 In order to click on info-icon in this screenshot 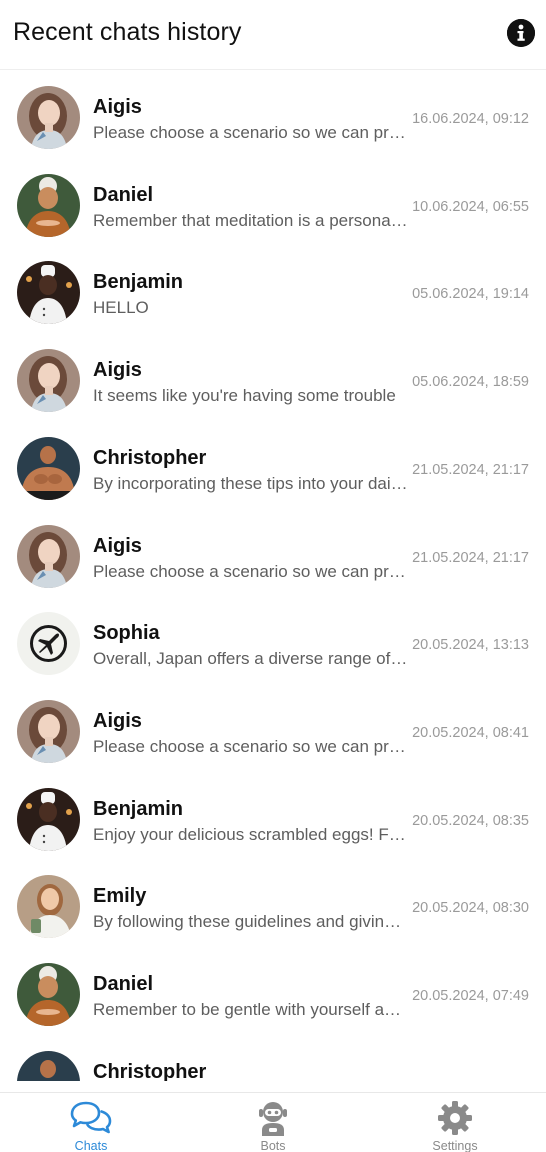, I will do `click(521, 33)`.